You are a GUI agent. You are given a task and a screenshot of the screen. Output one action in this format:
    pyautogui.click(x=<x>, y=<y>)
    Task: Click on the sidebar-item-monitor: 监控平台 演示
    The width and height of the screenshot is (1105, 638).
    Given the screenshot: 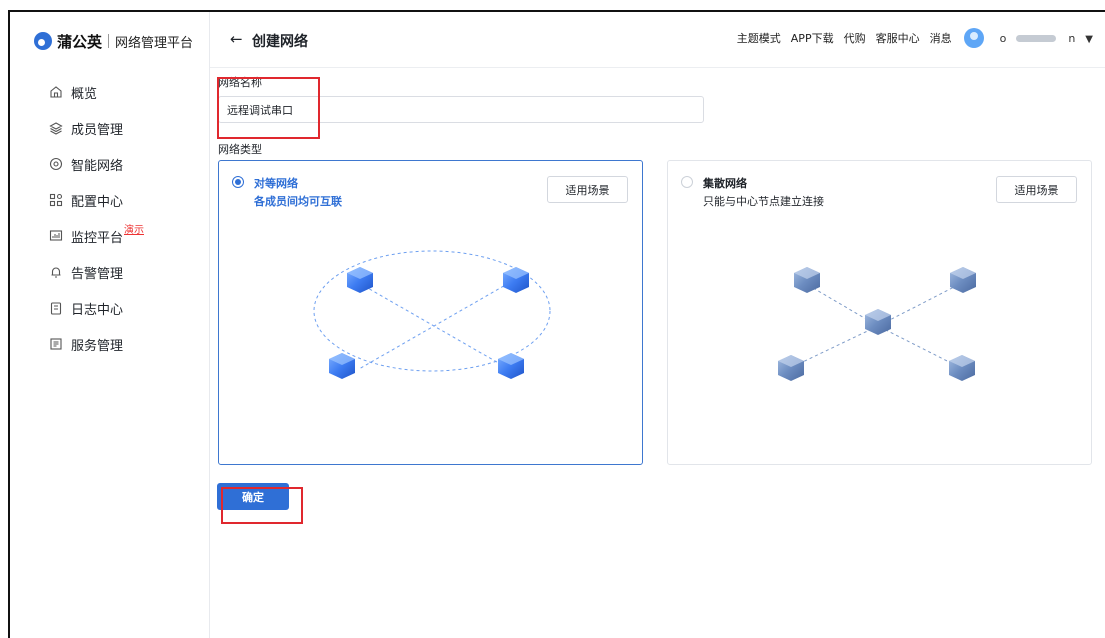 What is the action you would take?
    pyautogui.click(x=109, y=236)
    